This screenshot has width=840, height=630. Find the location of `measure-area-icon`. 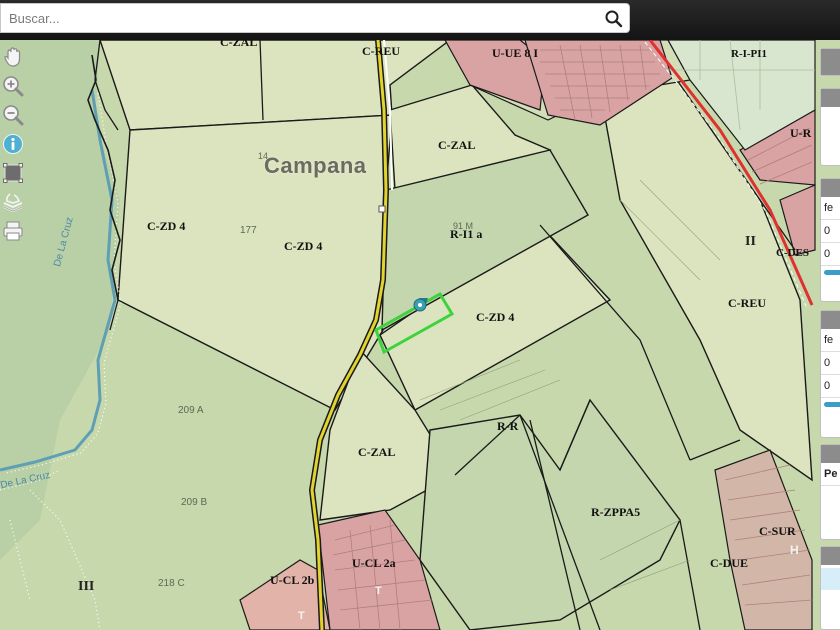

measure-area-icon is located at coordinates (13, 173).